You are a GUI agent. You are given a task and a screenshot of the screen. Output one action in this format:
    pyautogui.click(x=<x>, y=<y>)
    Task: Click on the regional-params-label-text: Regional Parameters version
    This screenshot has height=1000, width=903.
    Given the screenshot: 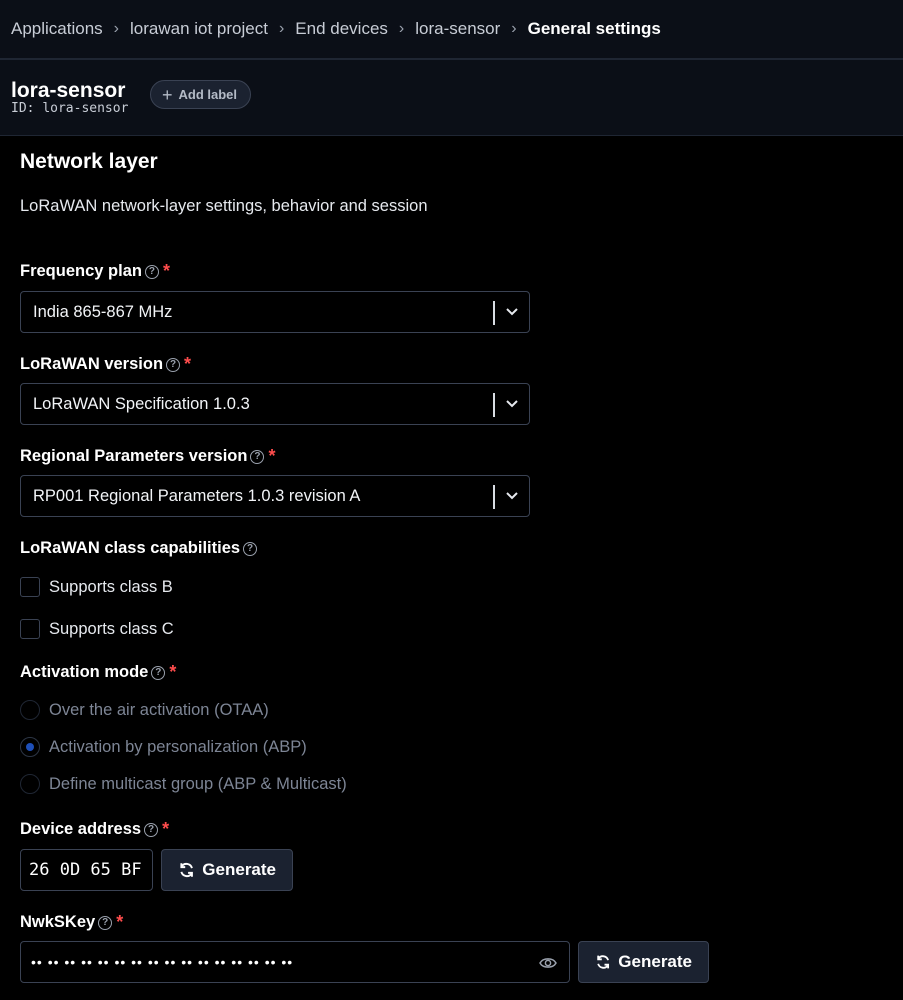 What is the action you would take?
    pyautogui.click(x=134, y=456)
    